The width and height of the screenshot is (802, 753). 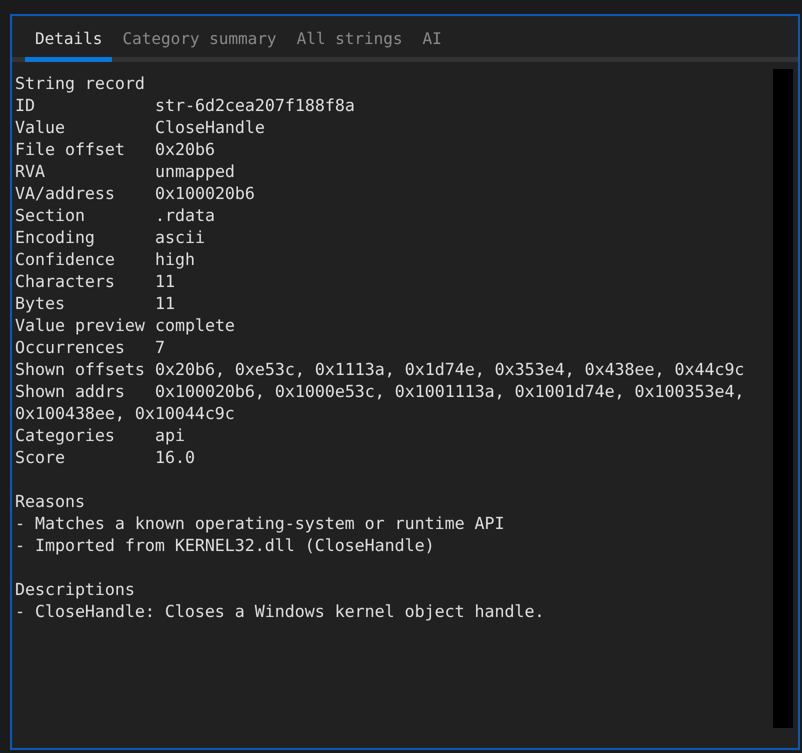 What do you see at coordinates (110, 238) in the screenshot?
I see `field-line: Encoding ascii` at bounding box center [110, 238].